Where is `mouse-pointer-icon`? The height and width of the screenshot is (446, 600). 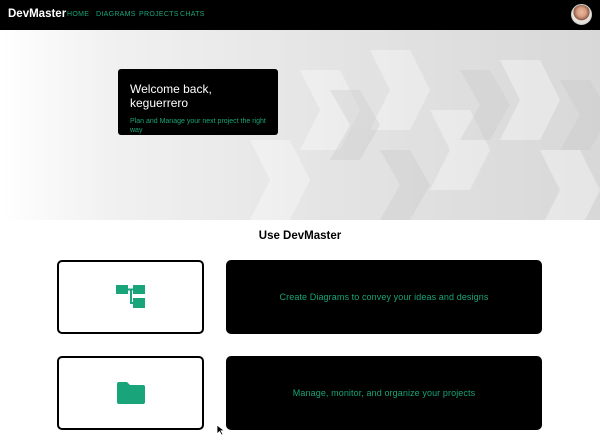 mouse-pointer-icon is located at coordinates (221, 430).